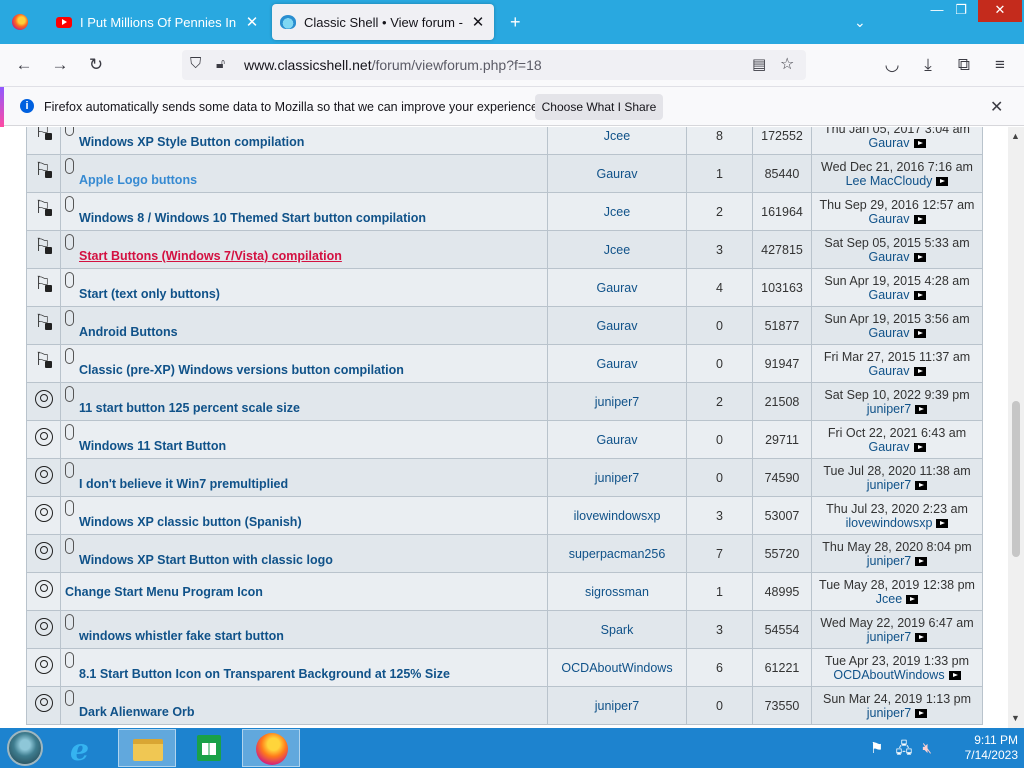 This screenshot has width=1024, height=768. I want to click on topic-title-link: I don't believe it Win7 premultiplied, so click(183, 484).